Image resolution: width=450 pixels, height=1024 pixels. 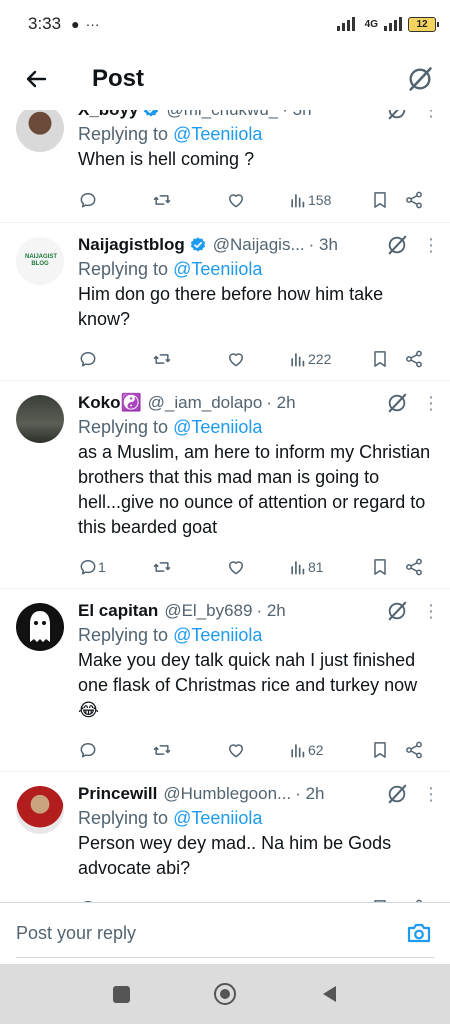 What do you see at coordinates (108, 115) in the screenshot?
I see `author-name: X_boyy` at bounding box center [108, 115].